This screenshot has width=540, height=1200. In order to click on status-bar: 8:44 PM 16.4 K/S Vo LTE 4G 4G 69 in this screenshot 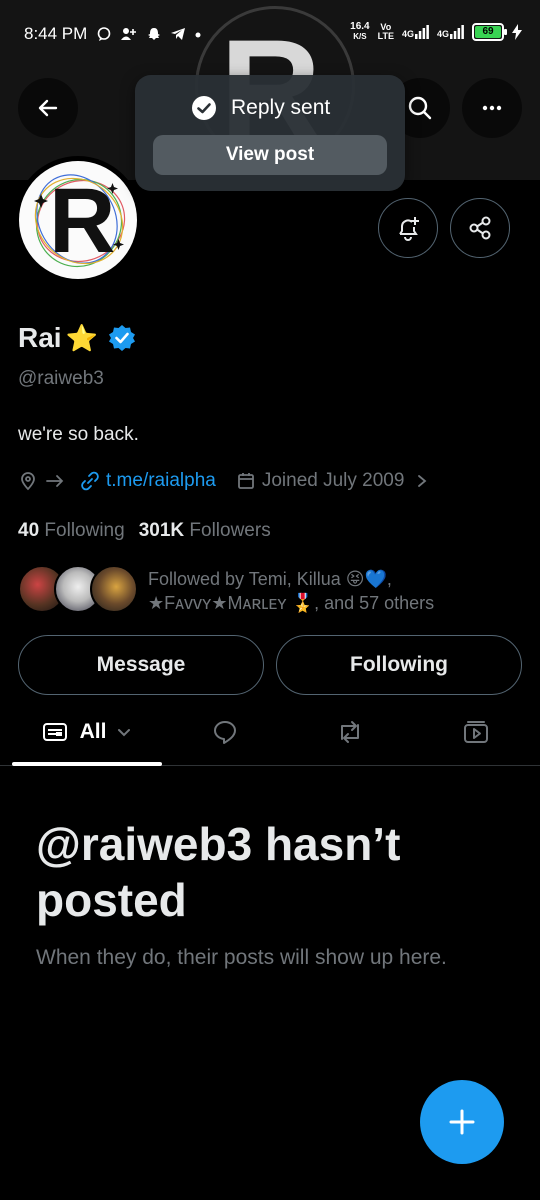, I will do `click(270, 36)`.